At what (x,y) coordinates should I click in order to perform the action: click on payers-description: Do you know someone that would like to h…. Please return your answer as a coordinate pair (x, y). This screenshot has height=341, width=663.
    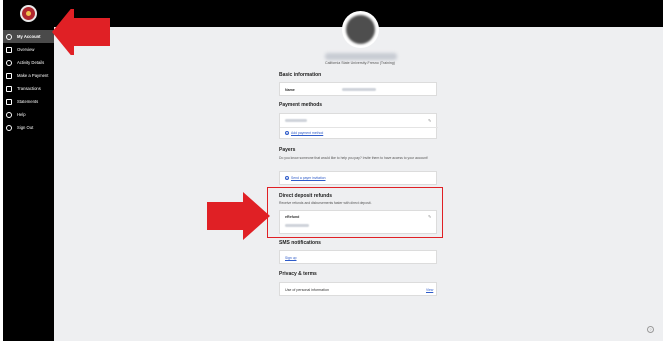
    Looking at the image, I should click on (353, 158).